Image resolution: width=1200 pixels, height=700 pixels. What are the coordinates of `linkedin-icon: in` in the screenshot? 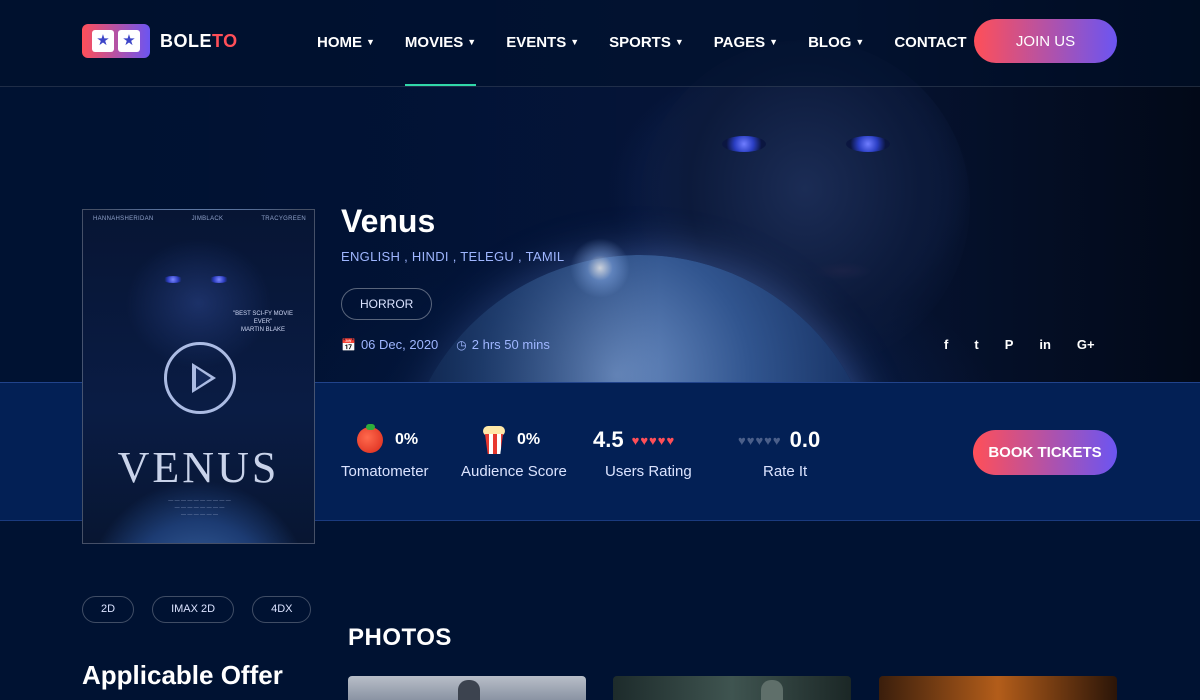 It's located at (1045, 344).